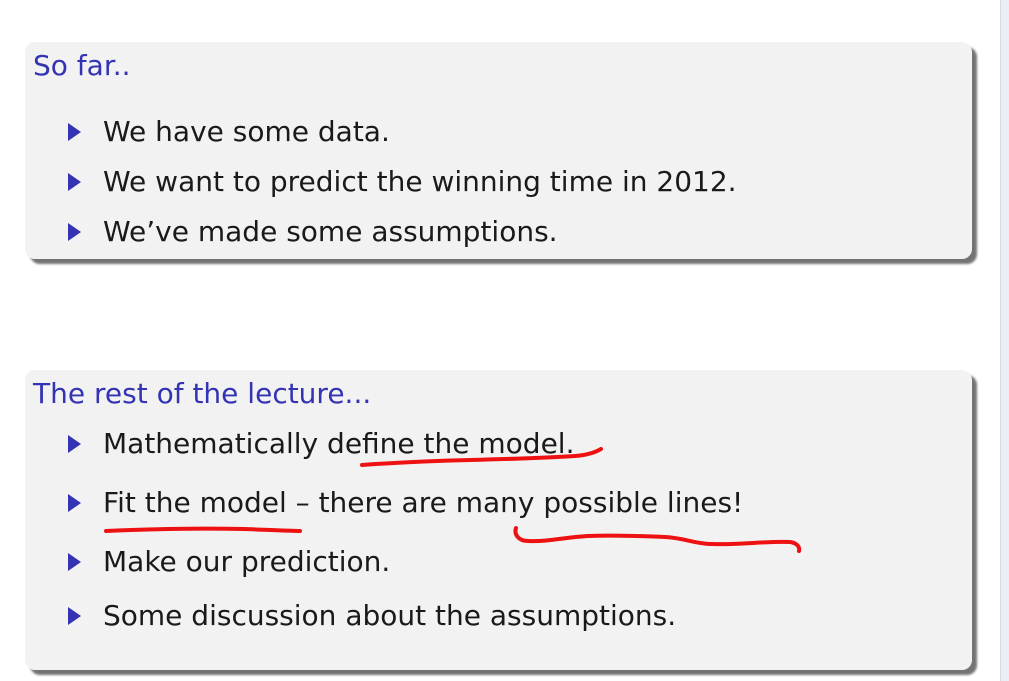 Image resolution: width=1009 pixels, height=681 pixels. I want to click on list-item-text: We’ve made some assumptions., so click(330, 231).